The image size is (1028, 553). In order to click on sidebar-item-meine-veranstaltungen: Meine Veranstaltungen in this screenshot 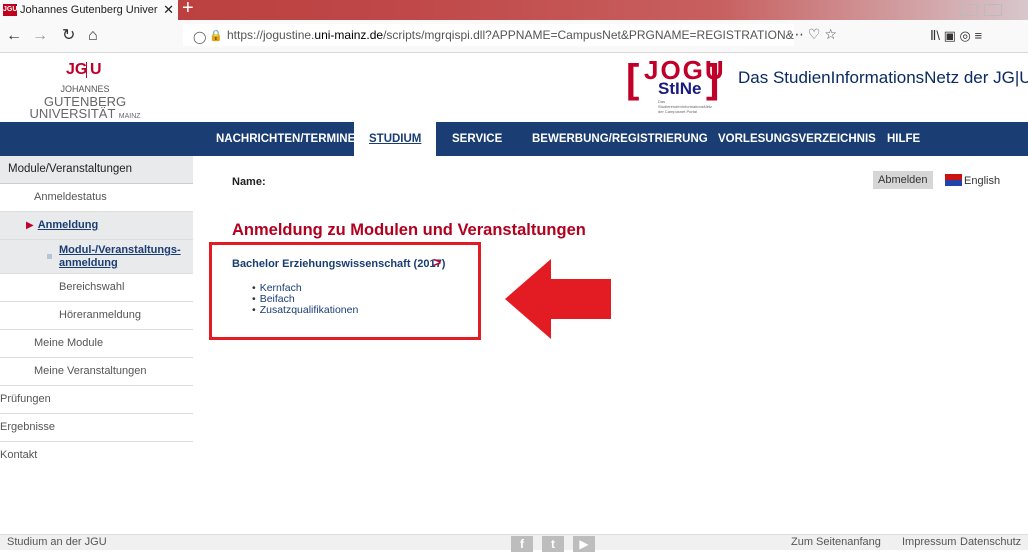, I will do `click(96, 372)`.